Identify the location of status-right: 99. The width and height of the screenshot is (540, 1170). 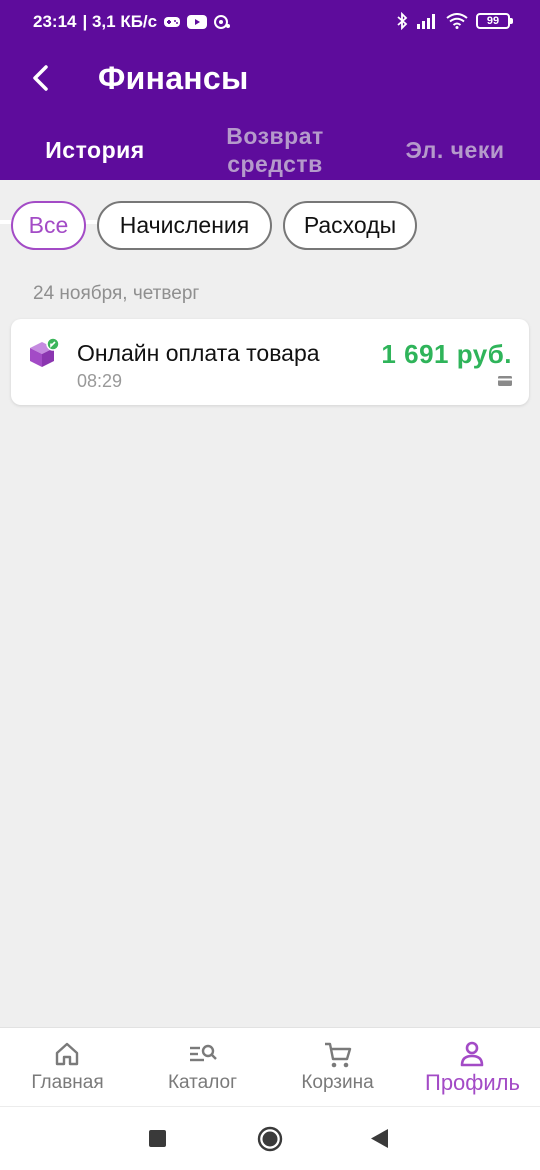
(454, 21).